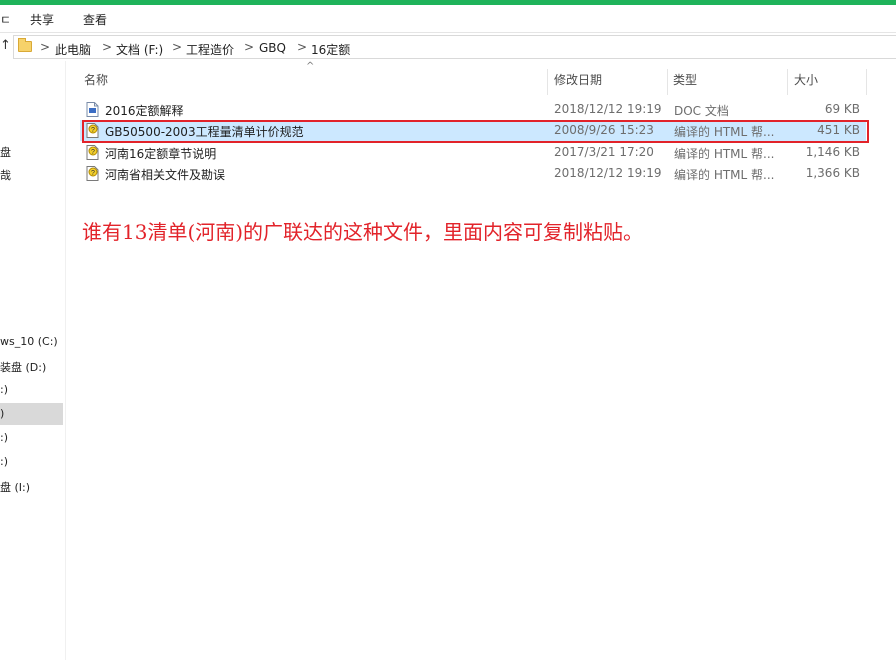  I want to click on nav-item-label: ), so click(2, 413).